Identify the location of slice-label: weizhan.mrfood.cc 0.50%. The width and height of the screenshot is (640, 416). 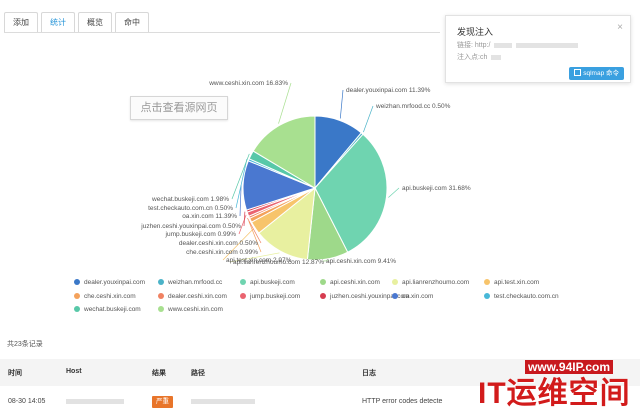
(413, 106).